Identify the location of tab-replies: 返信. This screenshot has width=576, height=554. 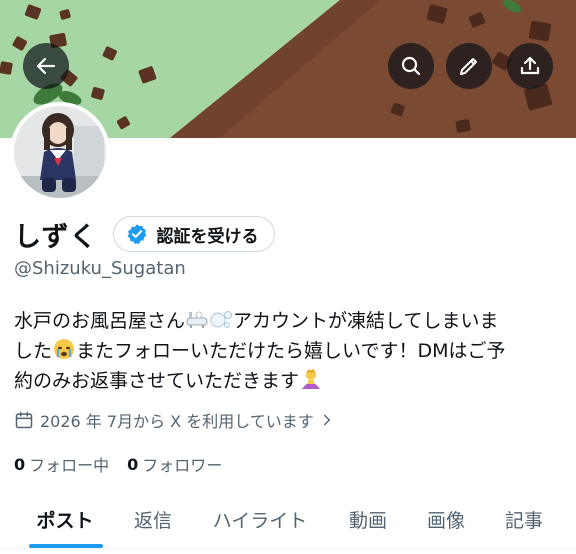
(153, 519).